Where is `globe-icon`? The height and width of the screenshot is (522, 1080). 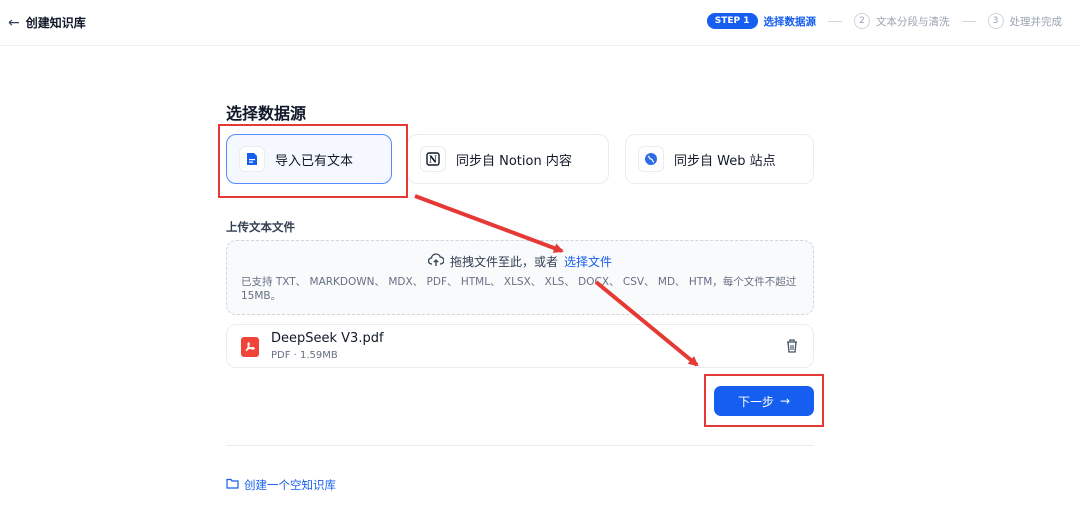 globe-icon is located at coordinates (651, 159).